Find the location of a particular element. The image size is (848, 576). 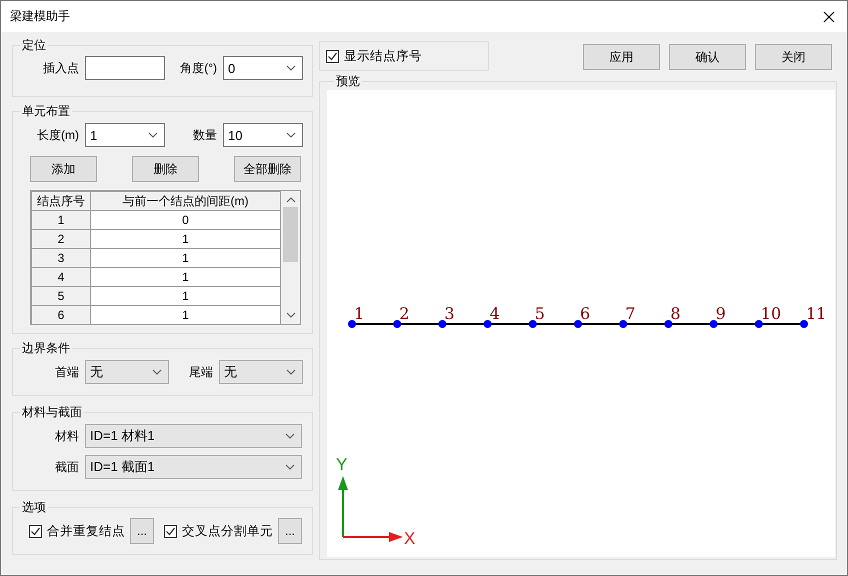

start-dropdown: 无 is located at coordinates (127, 372).